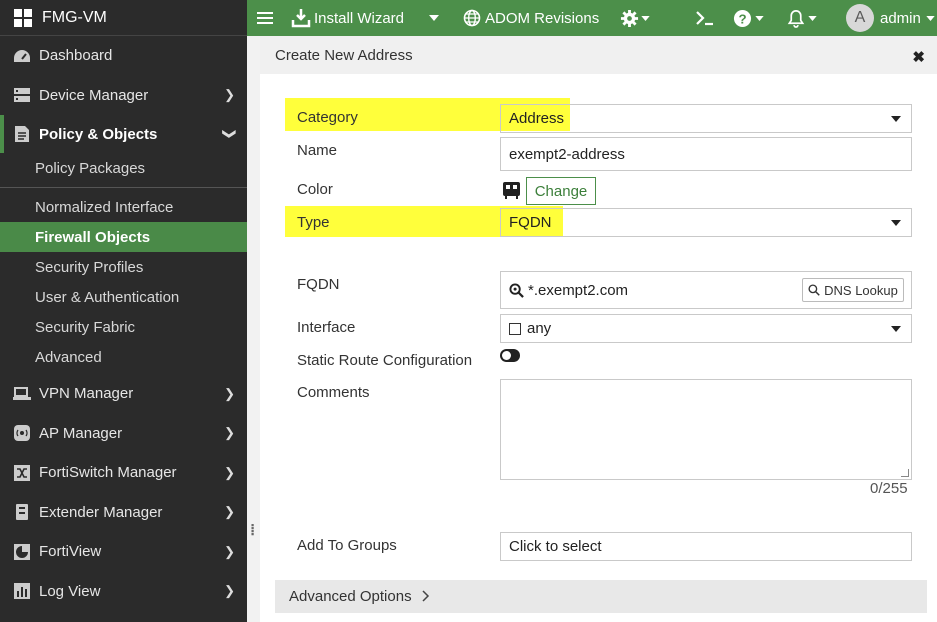 Image resolution: width=937 pixels, height=622 pixels. What do you see at coordinates (76, 56) in the screenshot?
I see `sidebar-item-label: Dashboard` at bounding box center [76, 56].